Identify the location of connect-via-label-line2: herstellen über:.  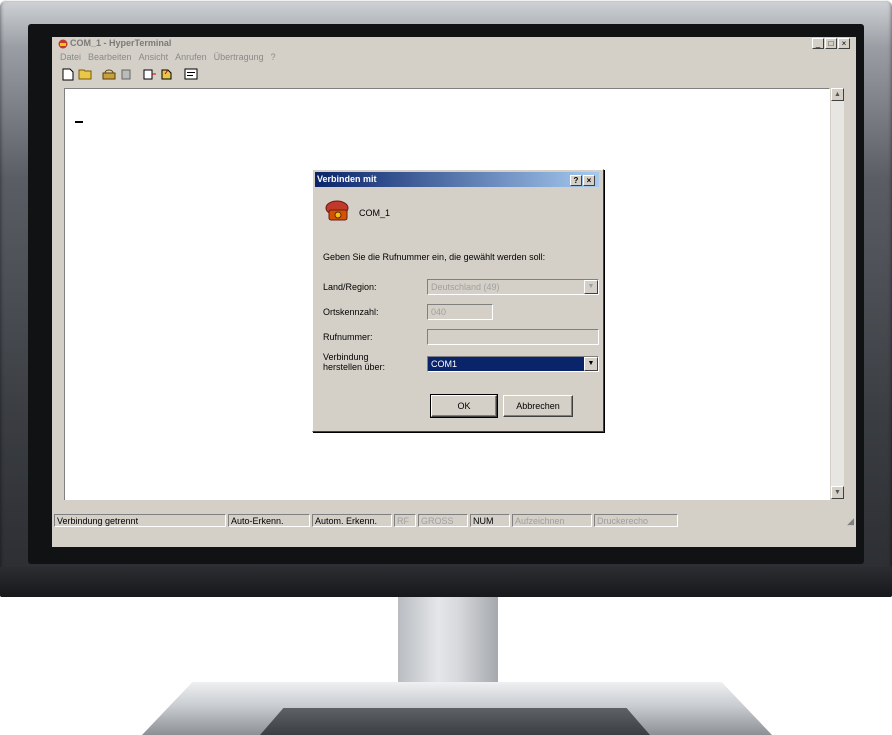
(354, 367).